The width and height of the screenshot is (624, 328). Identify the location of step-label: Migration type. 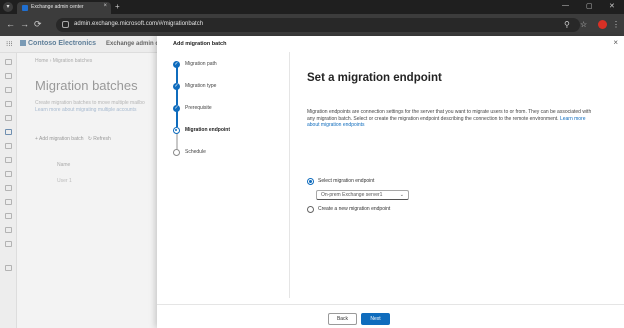
(201, 86).